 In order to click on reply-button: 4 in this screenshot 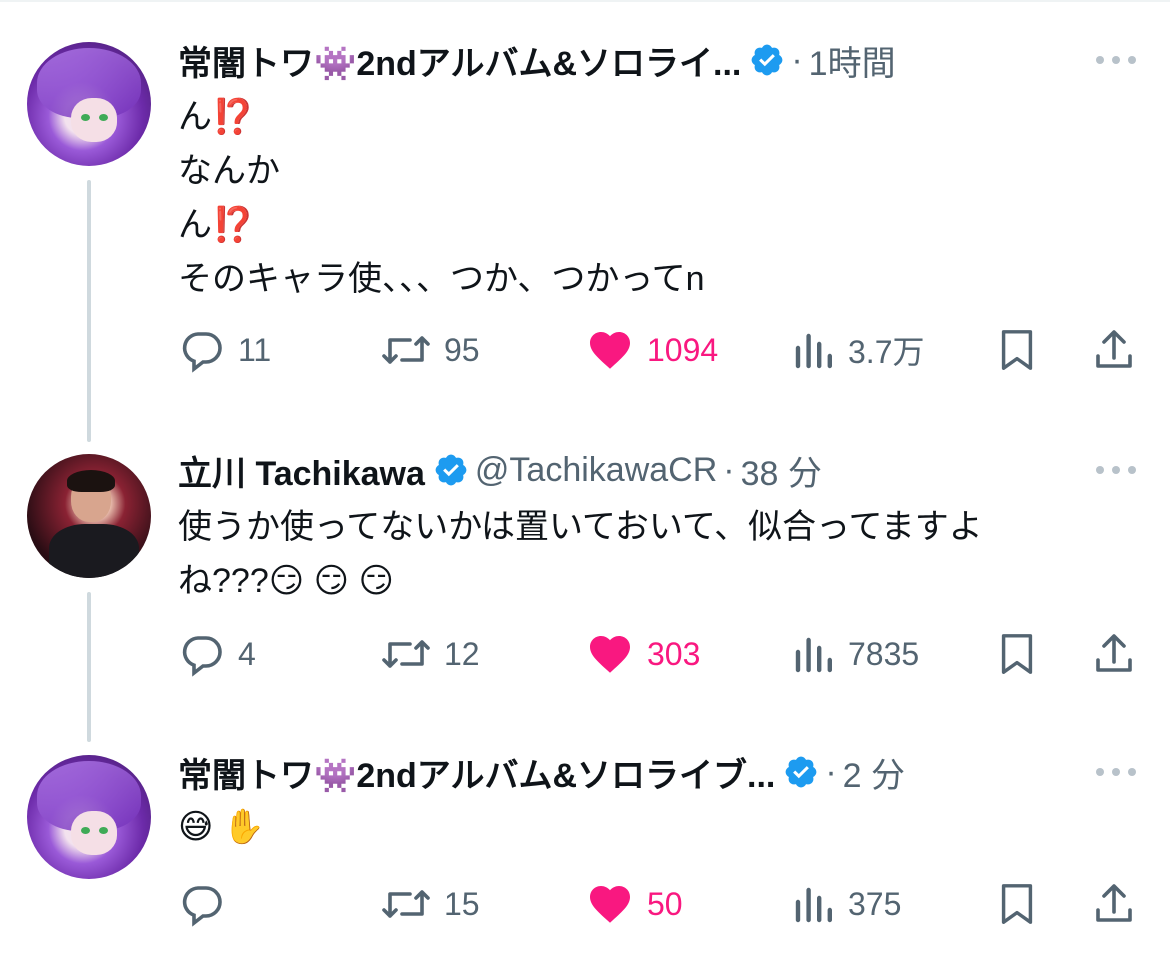, I will do `click(217, 654)`.